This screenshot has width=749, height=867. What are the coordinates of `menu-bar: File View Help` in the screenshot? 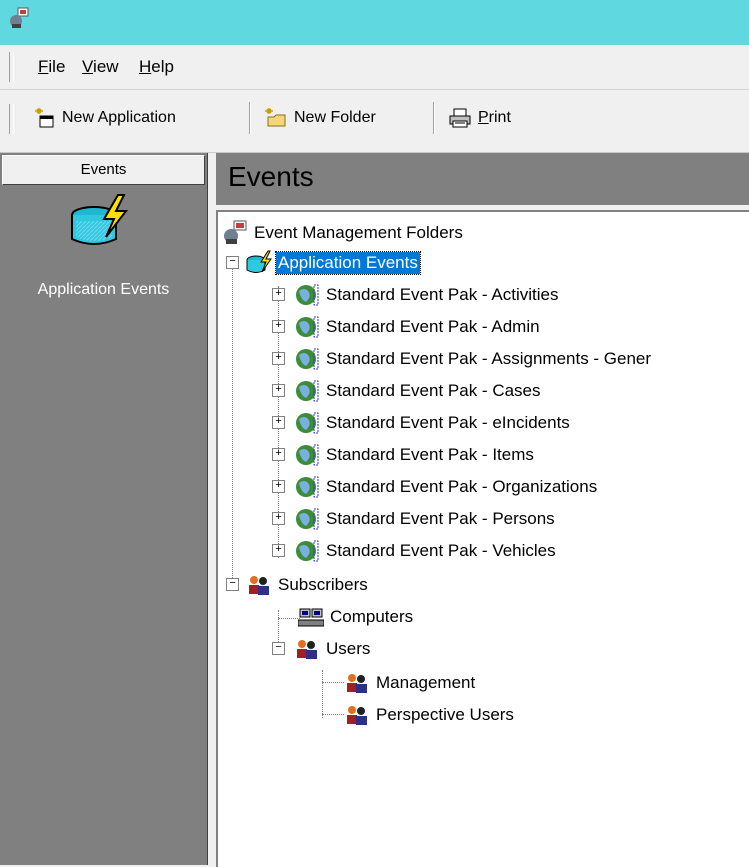 It's located at (374, 67).